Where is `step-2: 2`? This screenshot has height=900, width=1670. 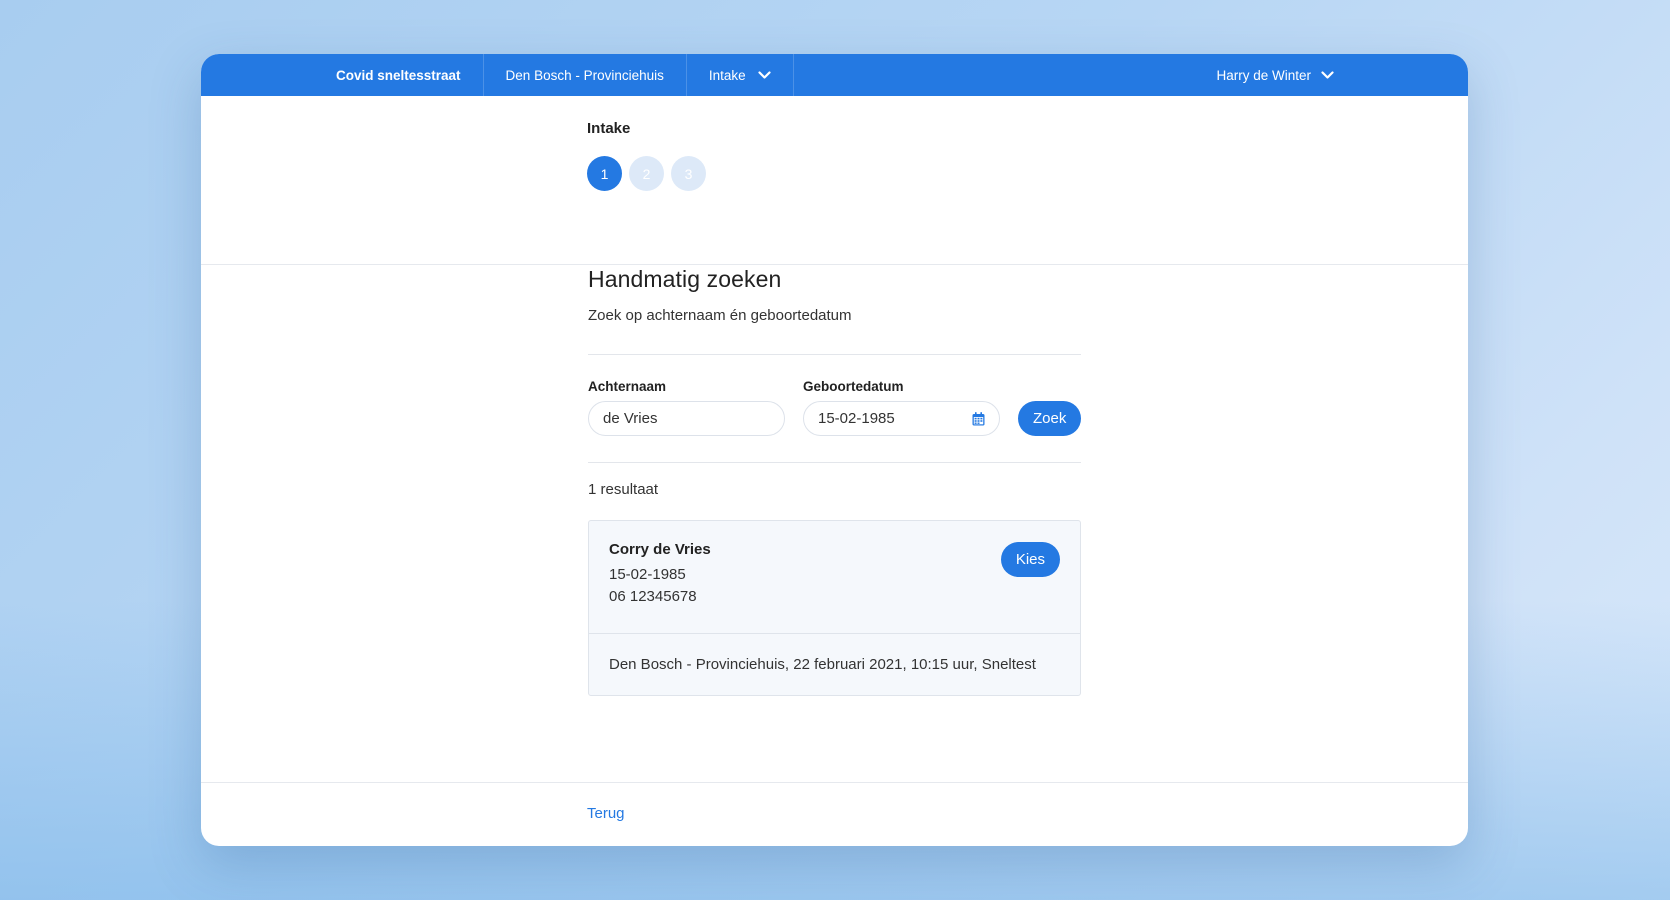 step-2: 2 is located at coordinates (646, 173).